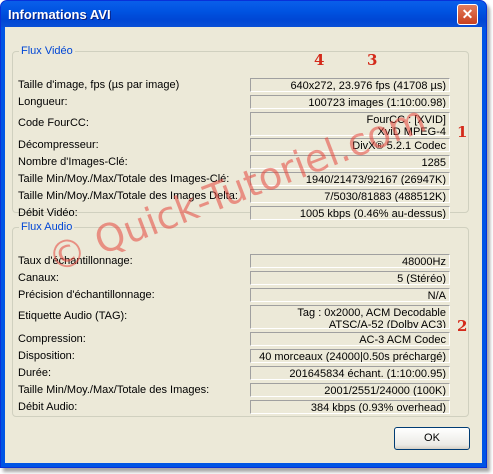  I want to click on annotation-number-2: 2, so click(462, 326).